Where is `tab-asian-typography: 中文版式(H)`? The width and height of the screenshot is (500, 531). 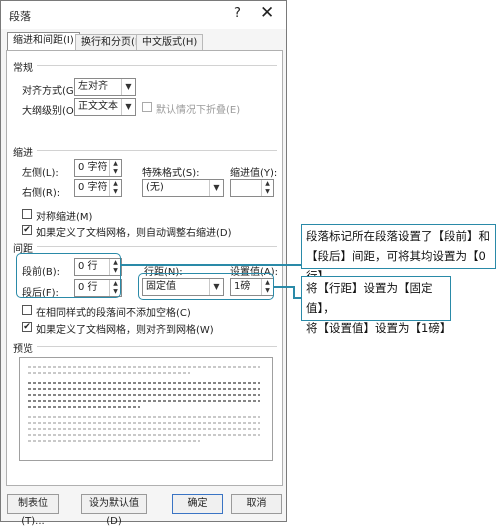
tab-asian-typography: 中文版式(H) is located at coordinates (170, 42).